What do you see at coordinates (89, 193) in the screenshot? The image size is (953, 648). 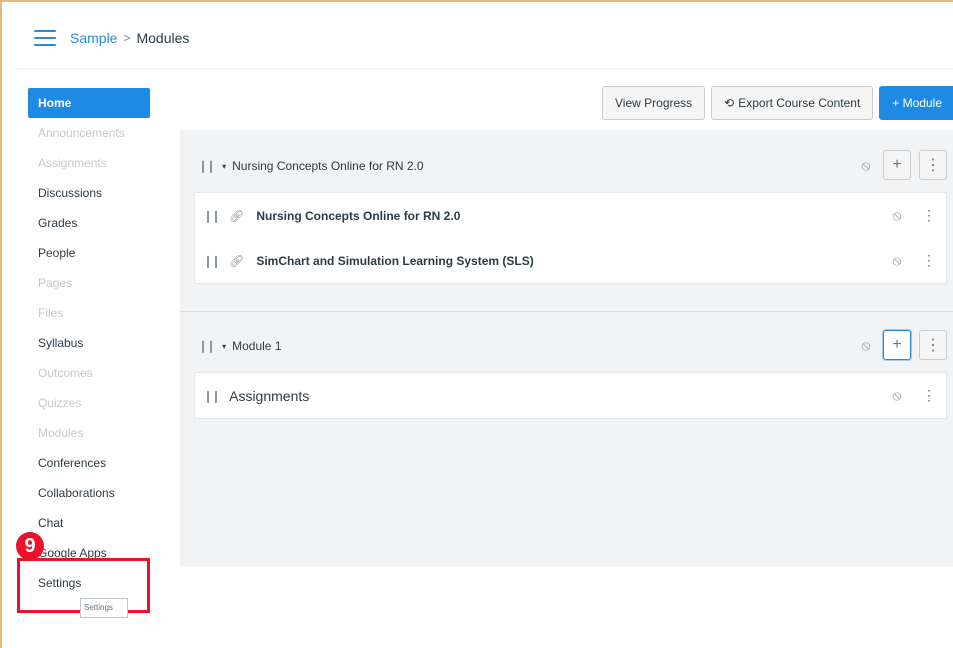 I see `nav-item-discussions: Discussions` at bounding box center [89, 193].